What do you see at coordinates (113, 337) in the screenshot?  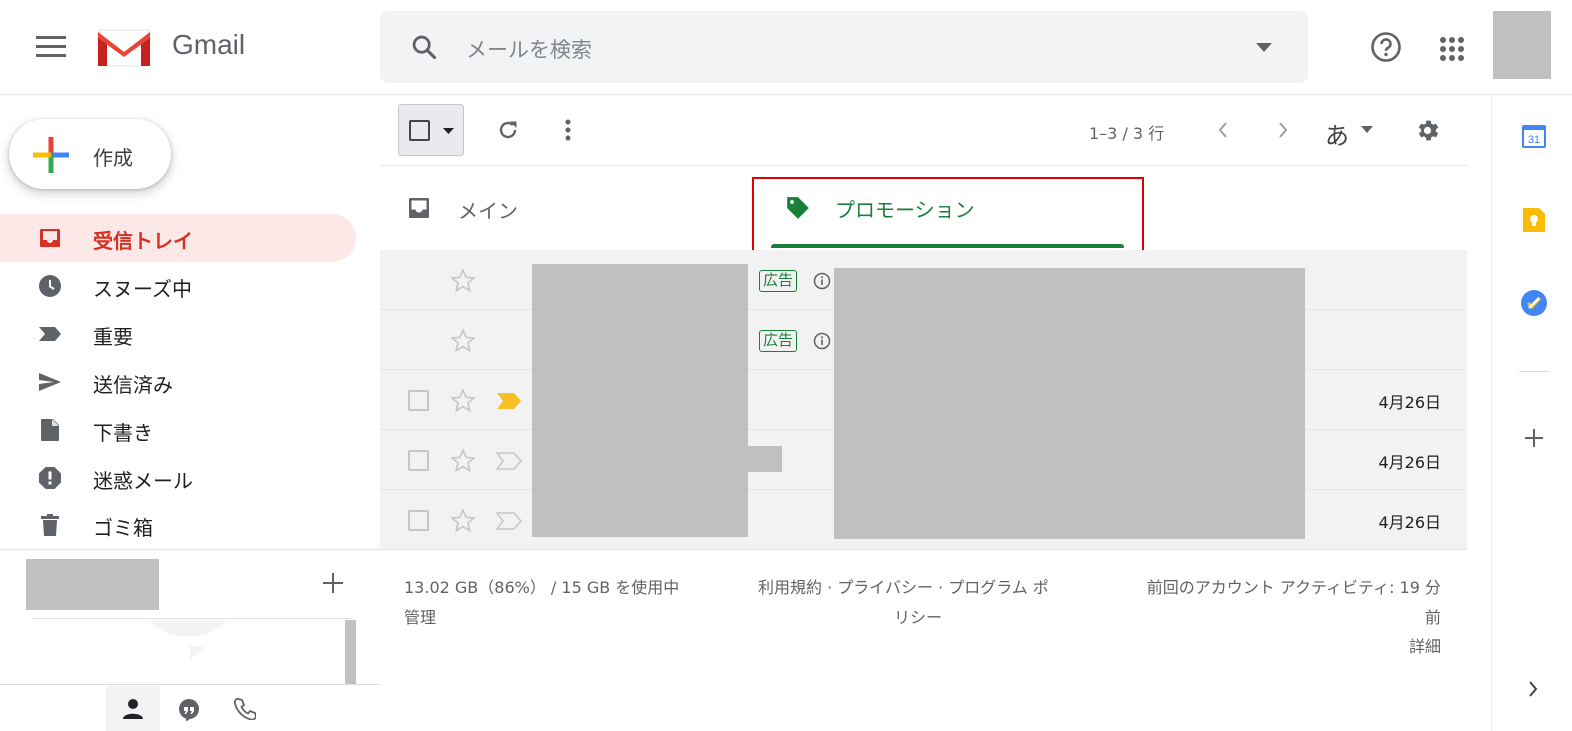 I see `sidebar-item-label: 重要` at bounding box center [113, 337].